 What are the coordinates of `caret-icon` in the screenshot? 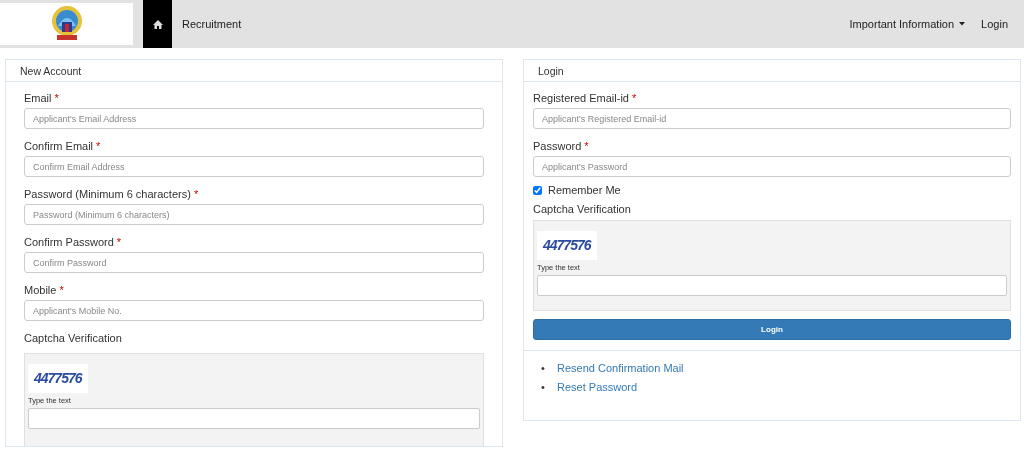 It's located at (962, 24).